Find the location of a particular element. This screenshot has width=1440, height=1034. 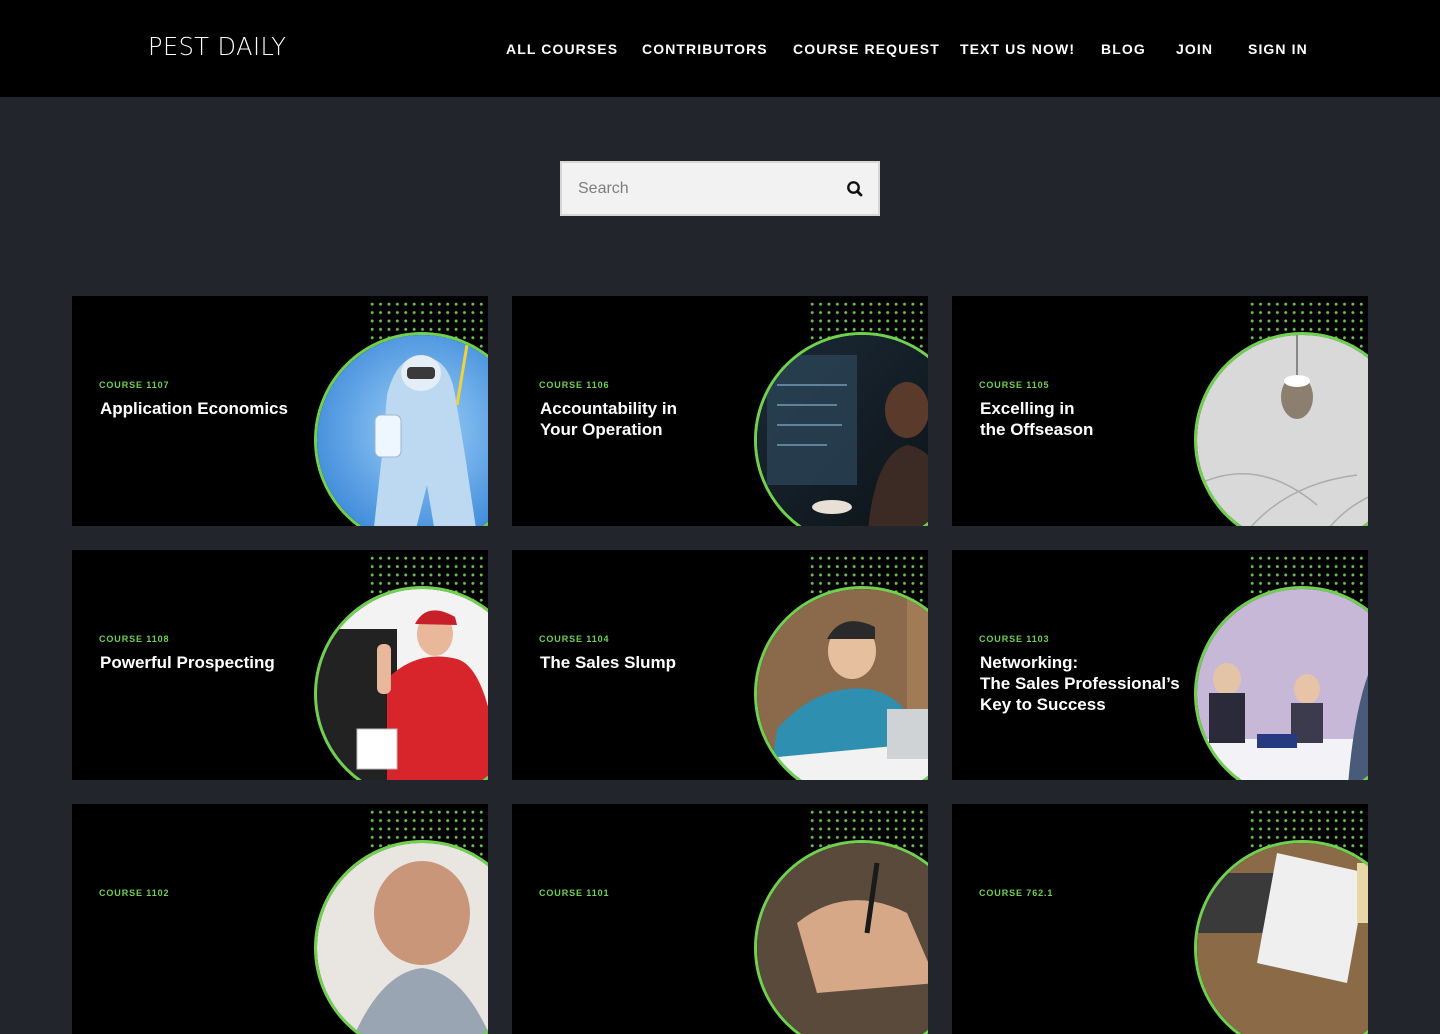

course-number: COURSE 1101 is located at coordinates (574, 893).